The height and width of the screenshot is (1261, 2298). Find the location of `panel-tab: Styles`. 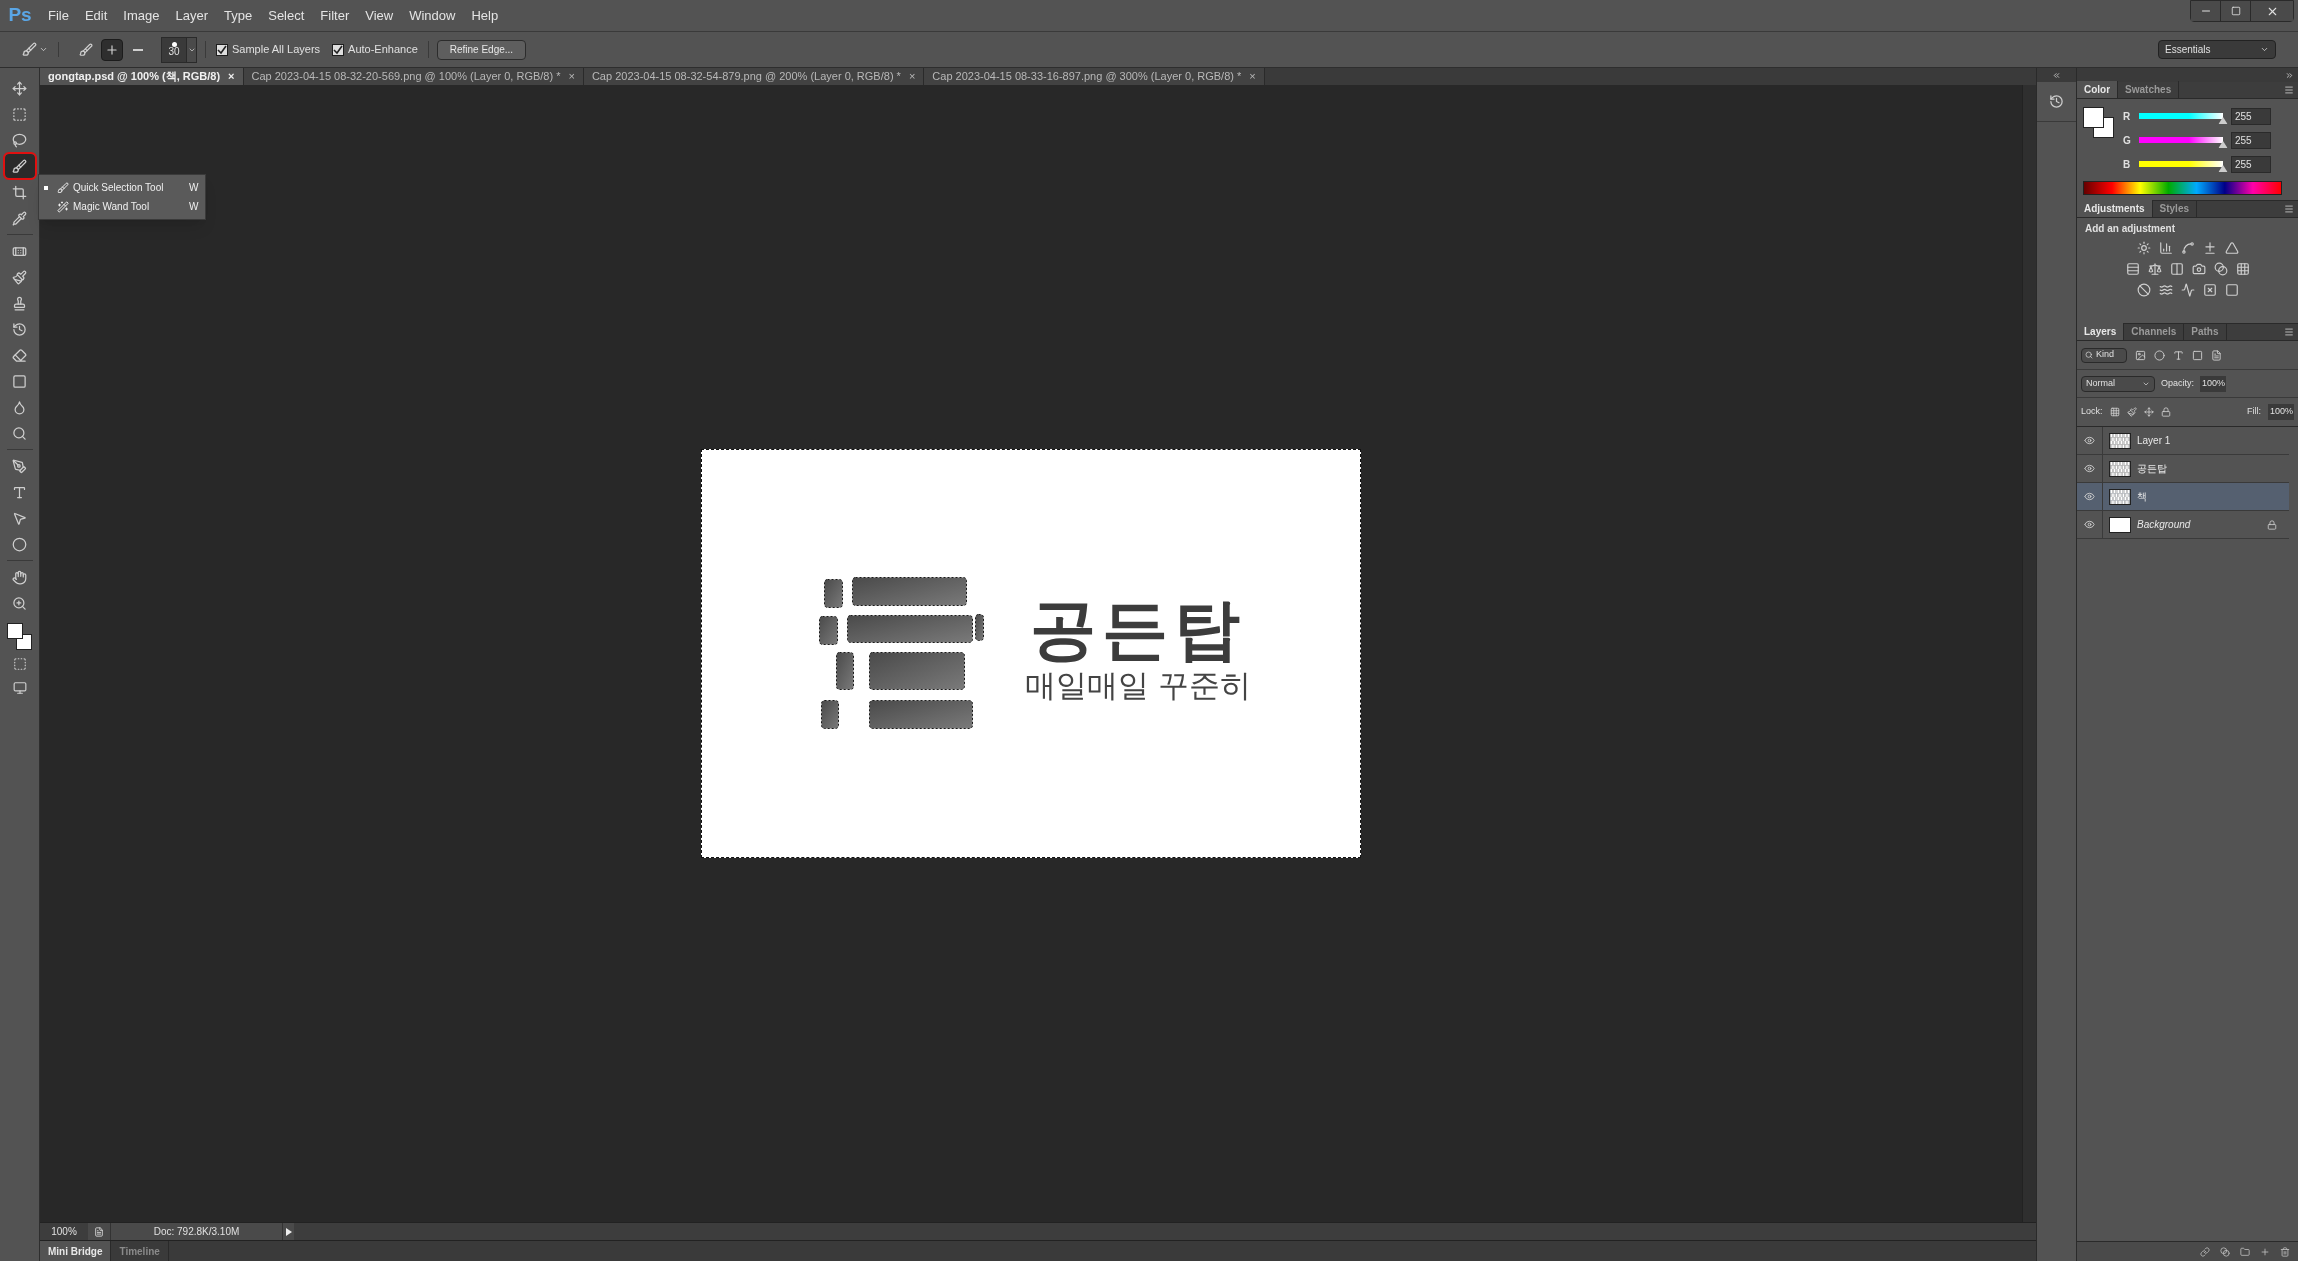

panel-tab: Styles is located at coordinates (2175, 208).